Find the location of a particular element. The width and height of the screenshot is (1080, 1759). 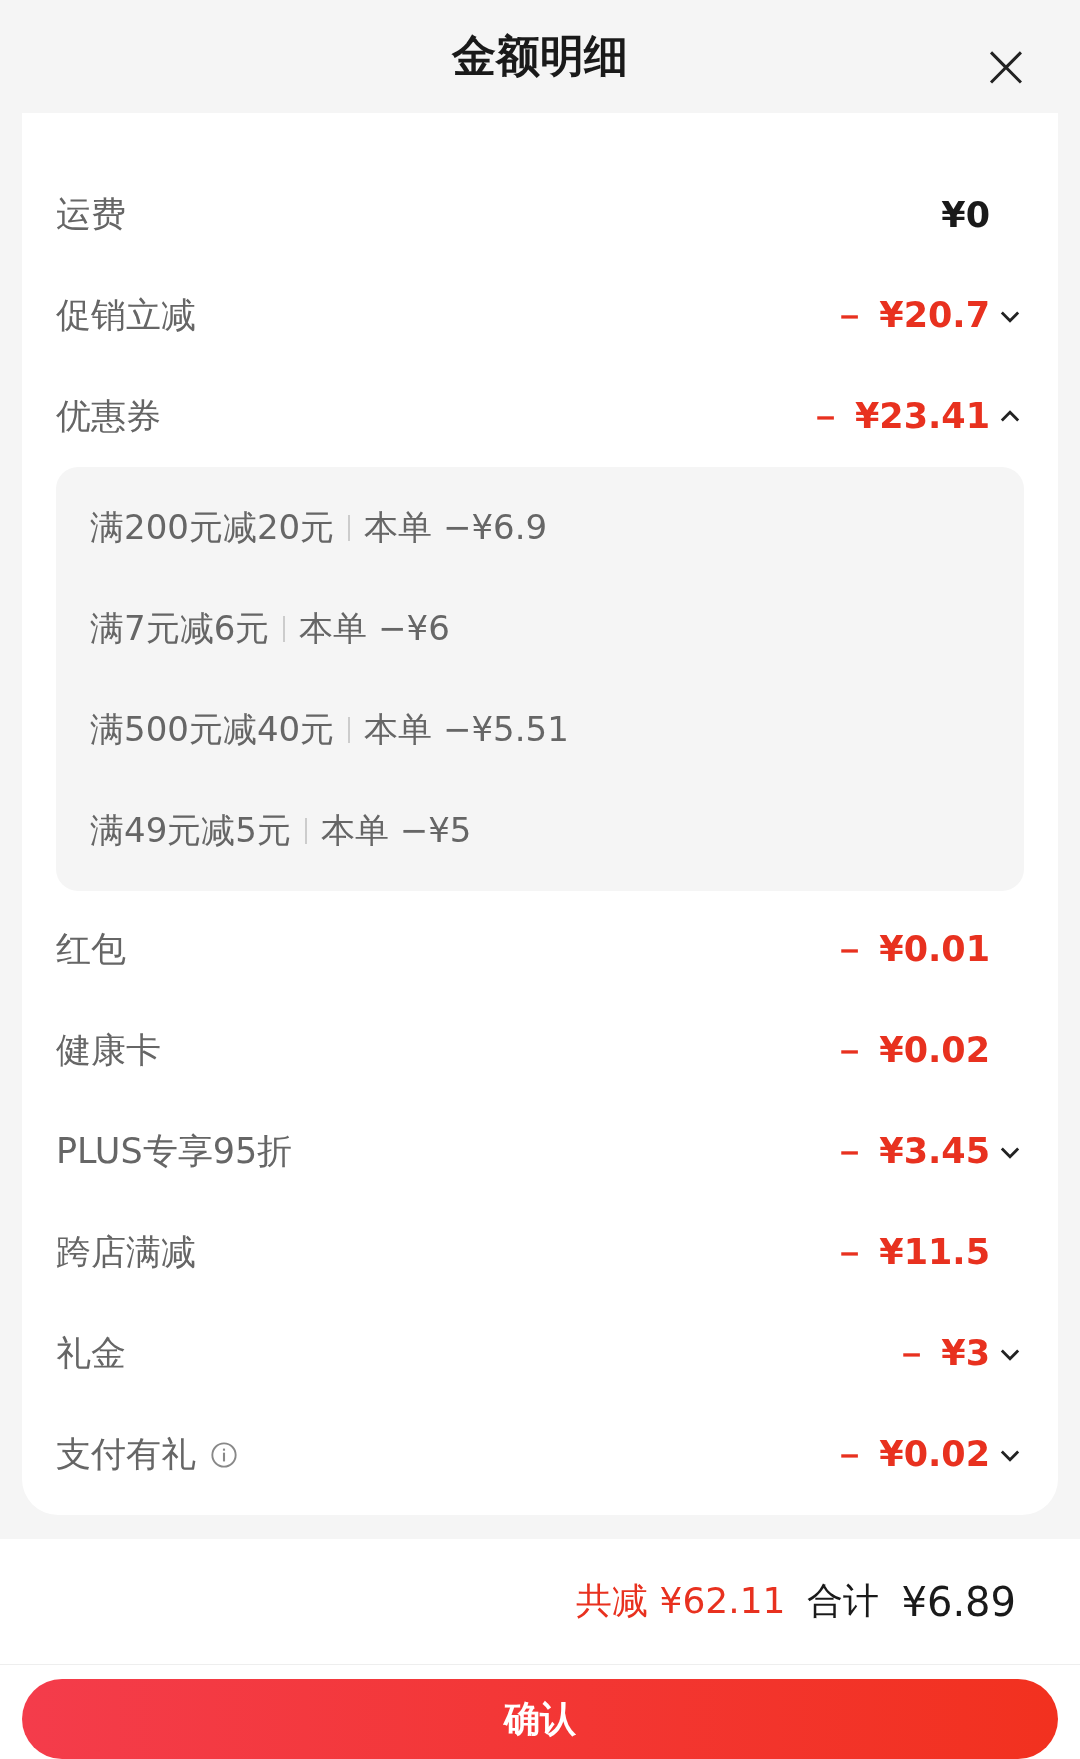

coupon-amount: 本单 −¥5 is located at coordinates (396, 830).